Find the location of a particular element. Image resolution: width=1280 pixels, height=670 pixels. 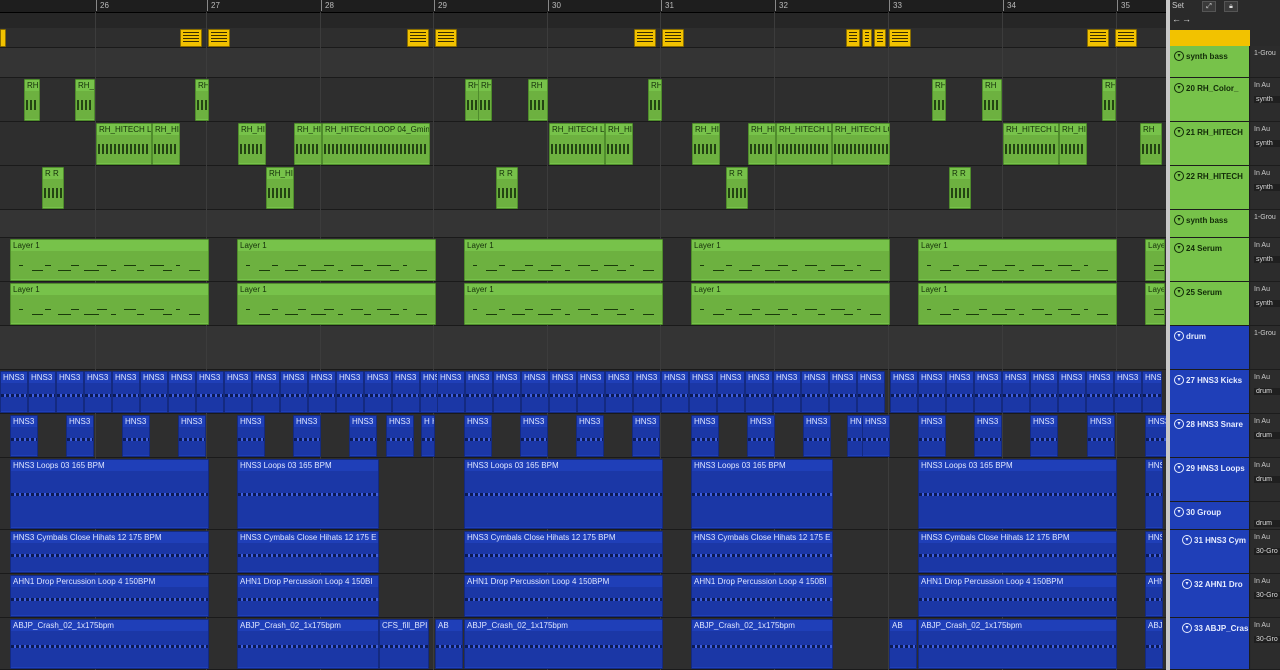

ruler-bar-28: 28 is located at coordinates (327, 5).